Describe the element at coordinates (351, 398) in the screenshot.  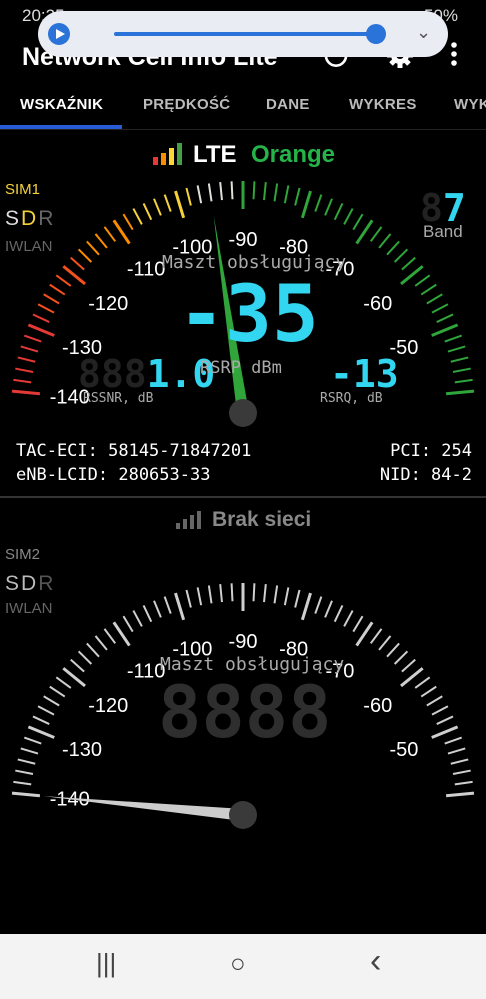
I see `rsrq-label: RSRQ, dB` at that location.